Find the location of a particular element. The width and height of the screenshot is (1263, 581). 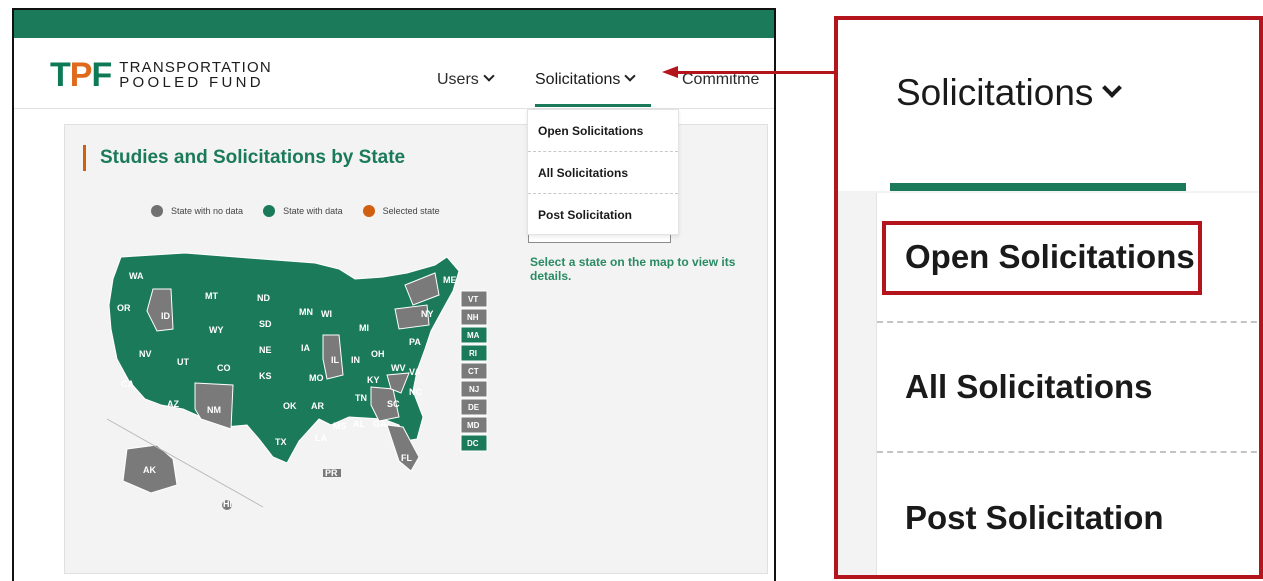

nav-users: Users is located at coordinates (466, 79).